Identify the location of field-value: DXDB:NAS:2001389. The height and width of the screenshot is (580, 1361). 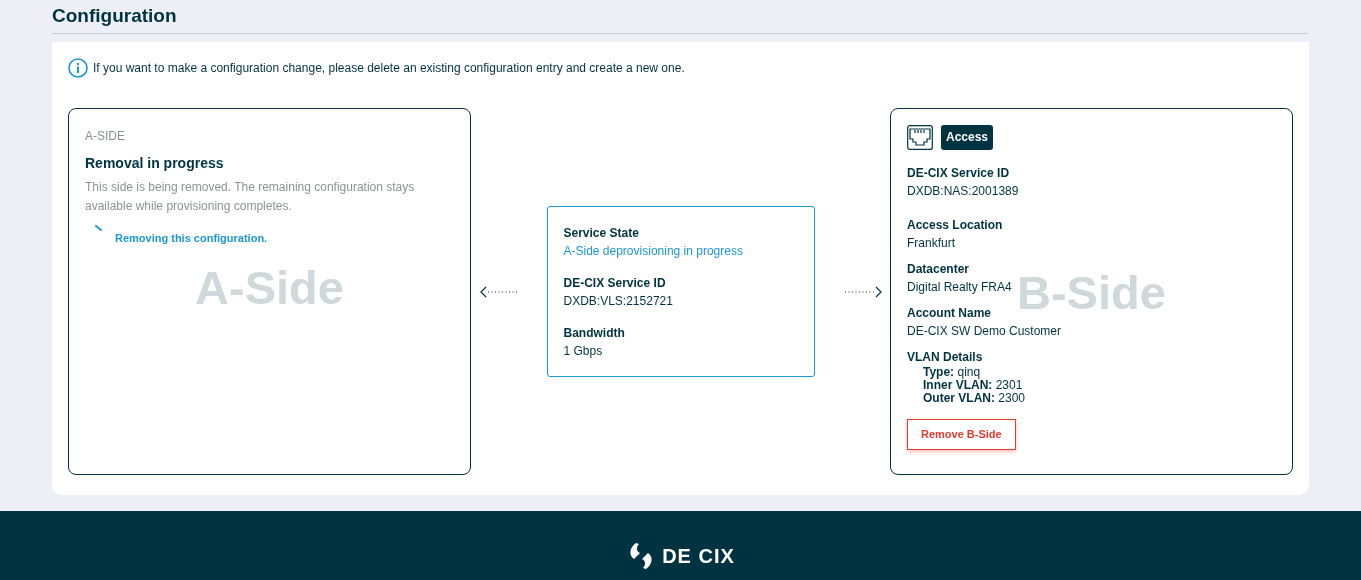
(963, 191).